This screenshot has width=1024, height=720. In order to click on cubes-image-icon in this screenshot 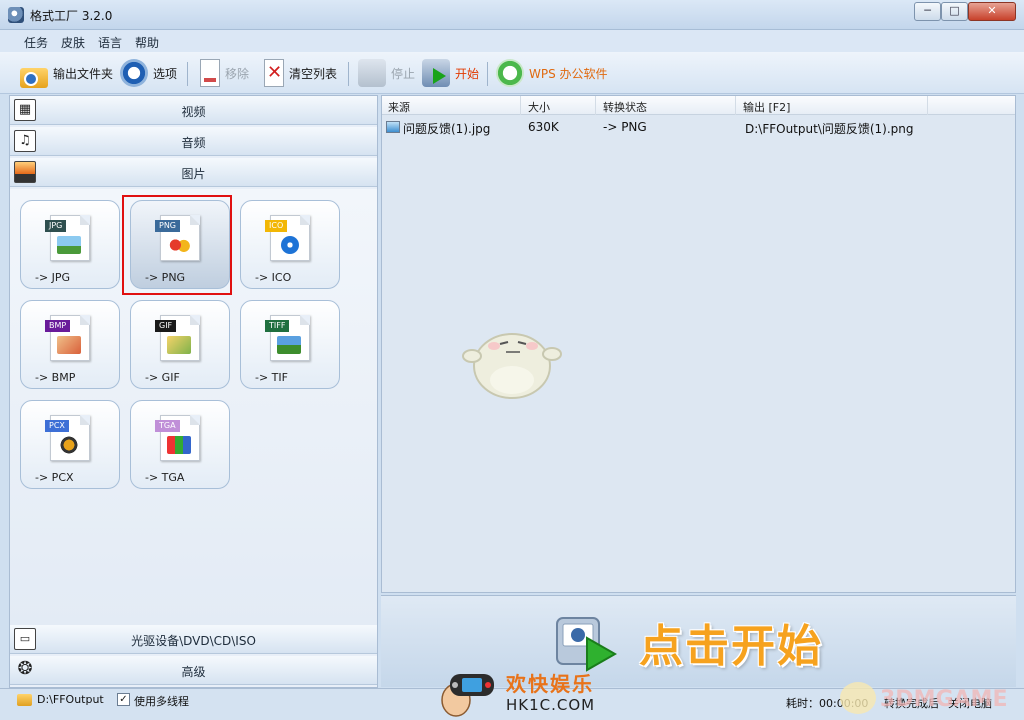, I will do `click(179, 445)`.